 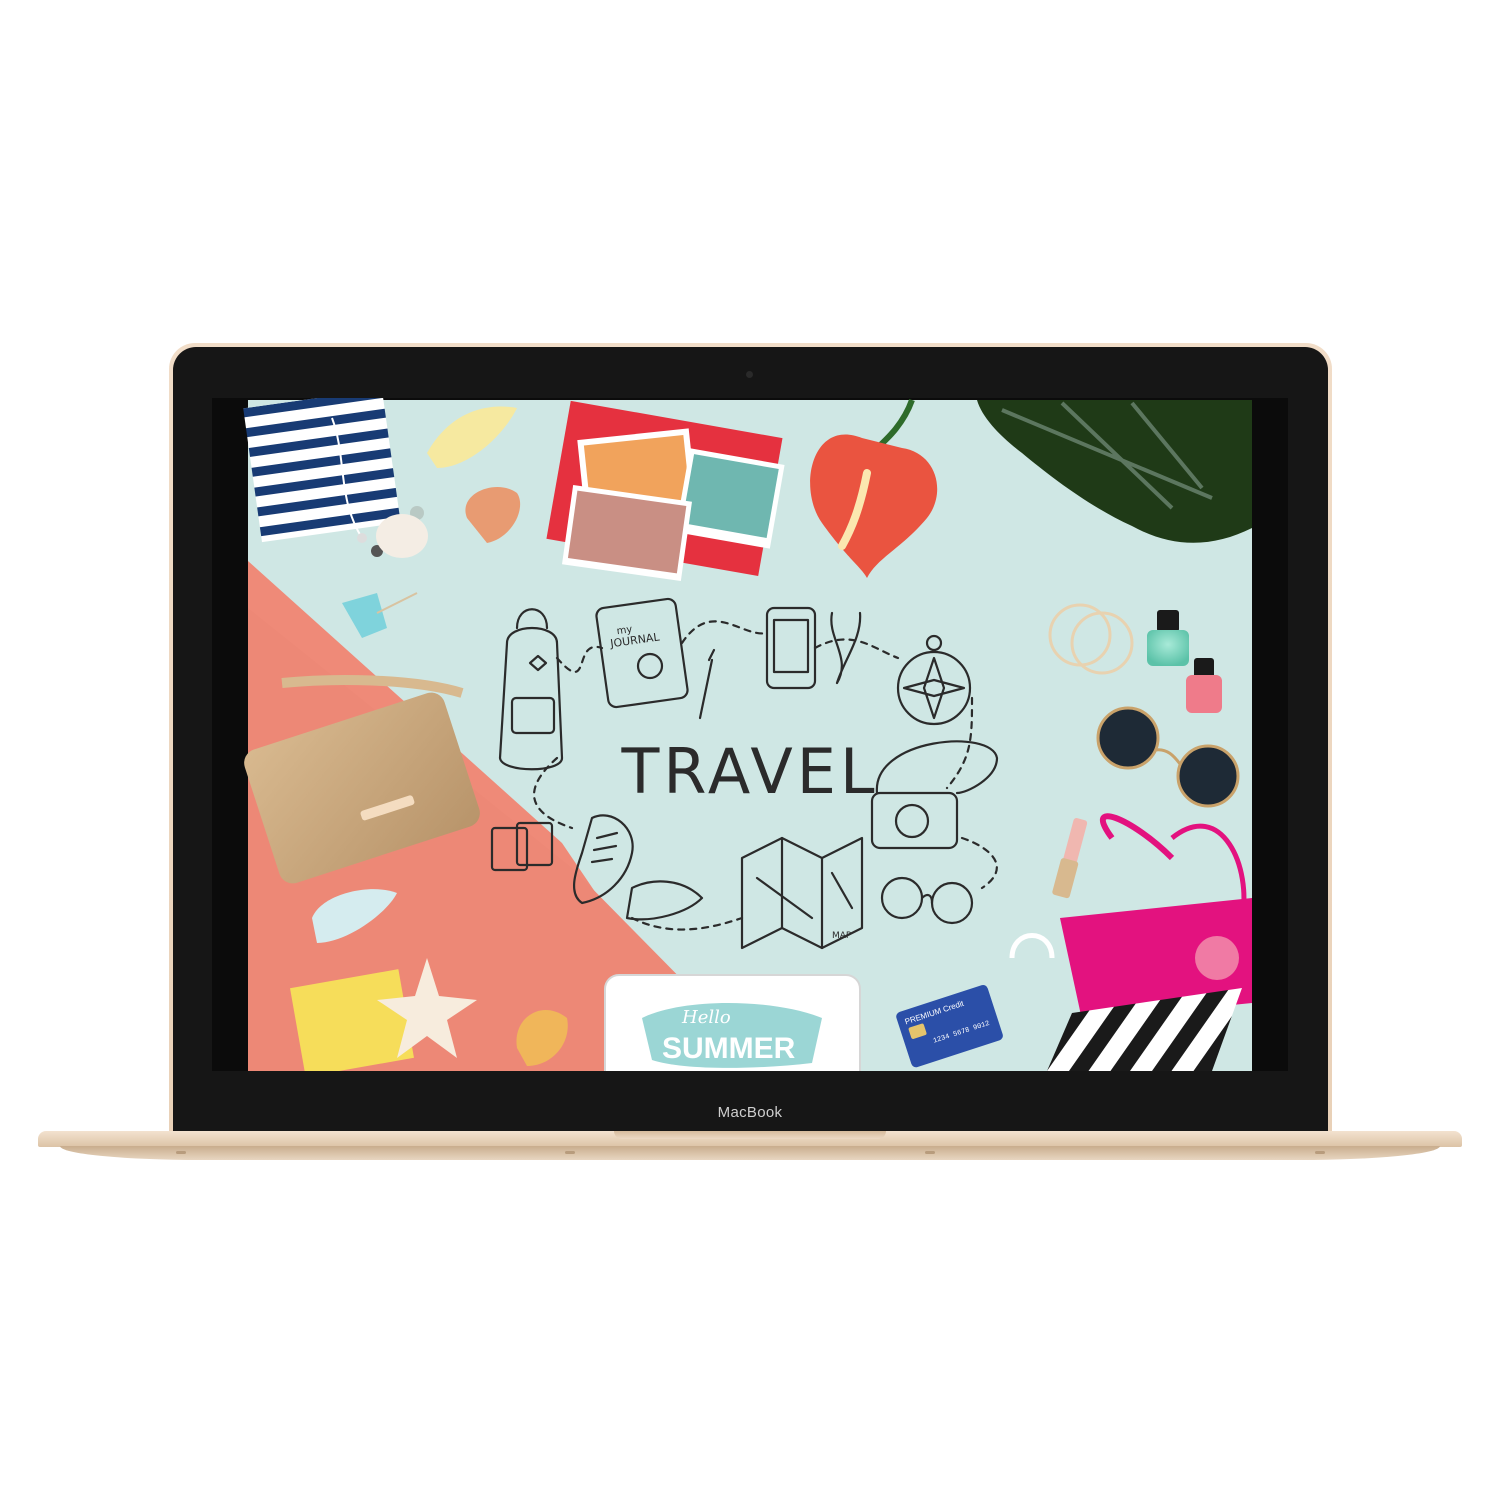 I want to click on tablet-summer: SUMMER, so click(x=729, y=1048).